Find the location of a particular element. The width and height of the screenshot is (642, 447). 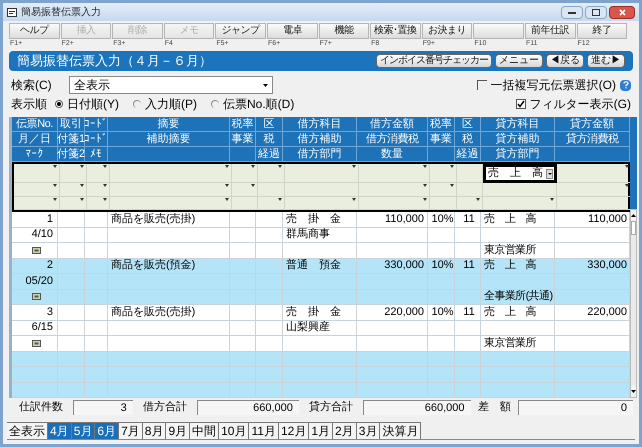

function-key-button: ジャンプ is located at coordinates (240, 31).